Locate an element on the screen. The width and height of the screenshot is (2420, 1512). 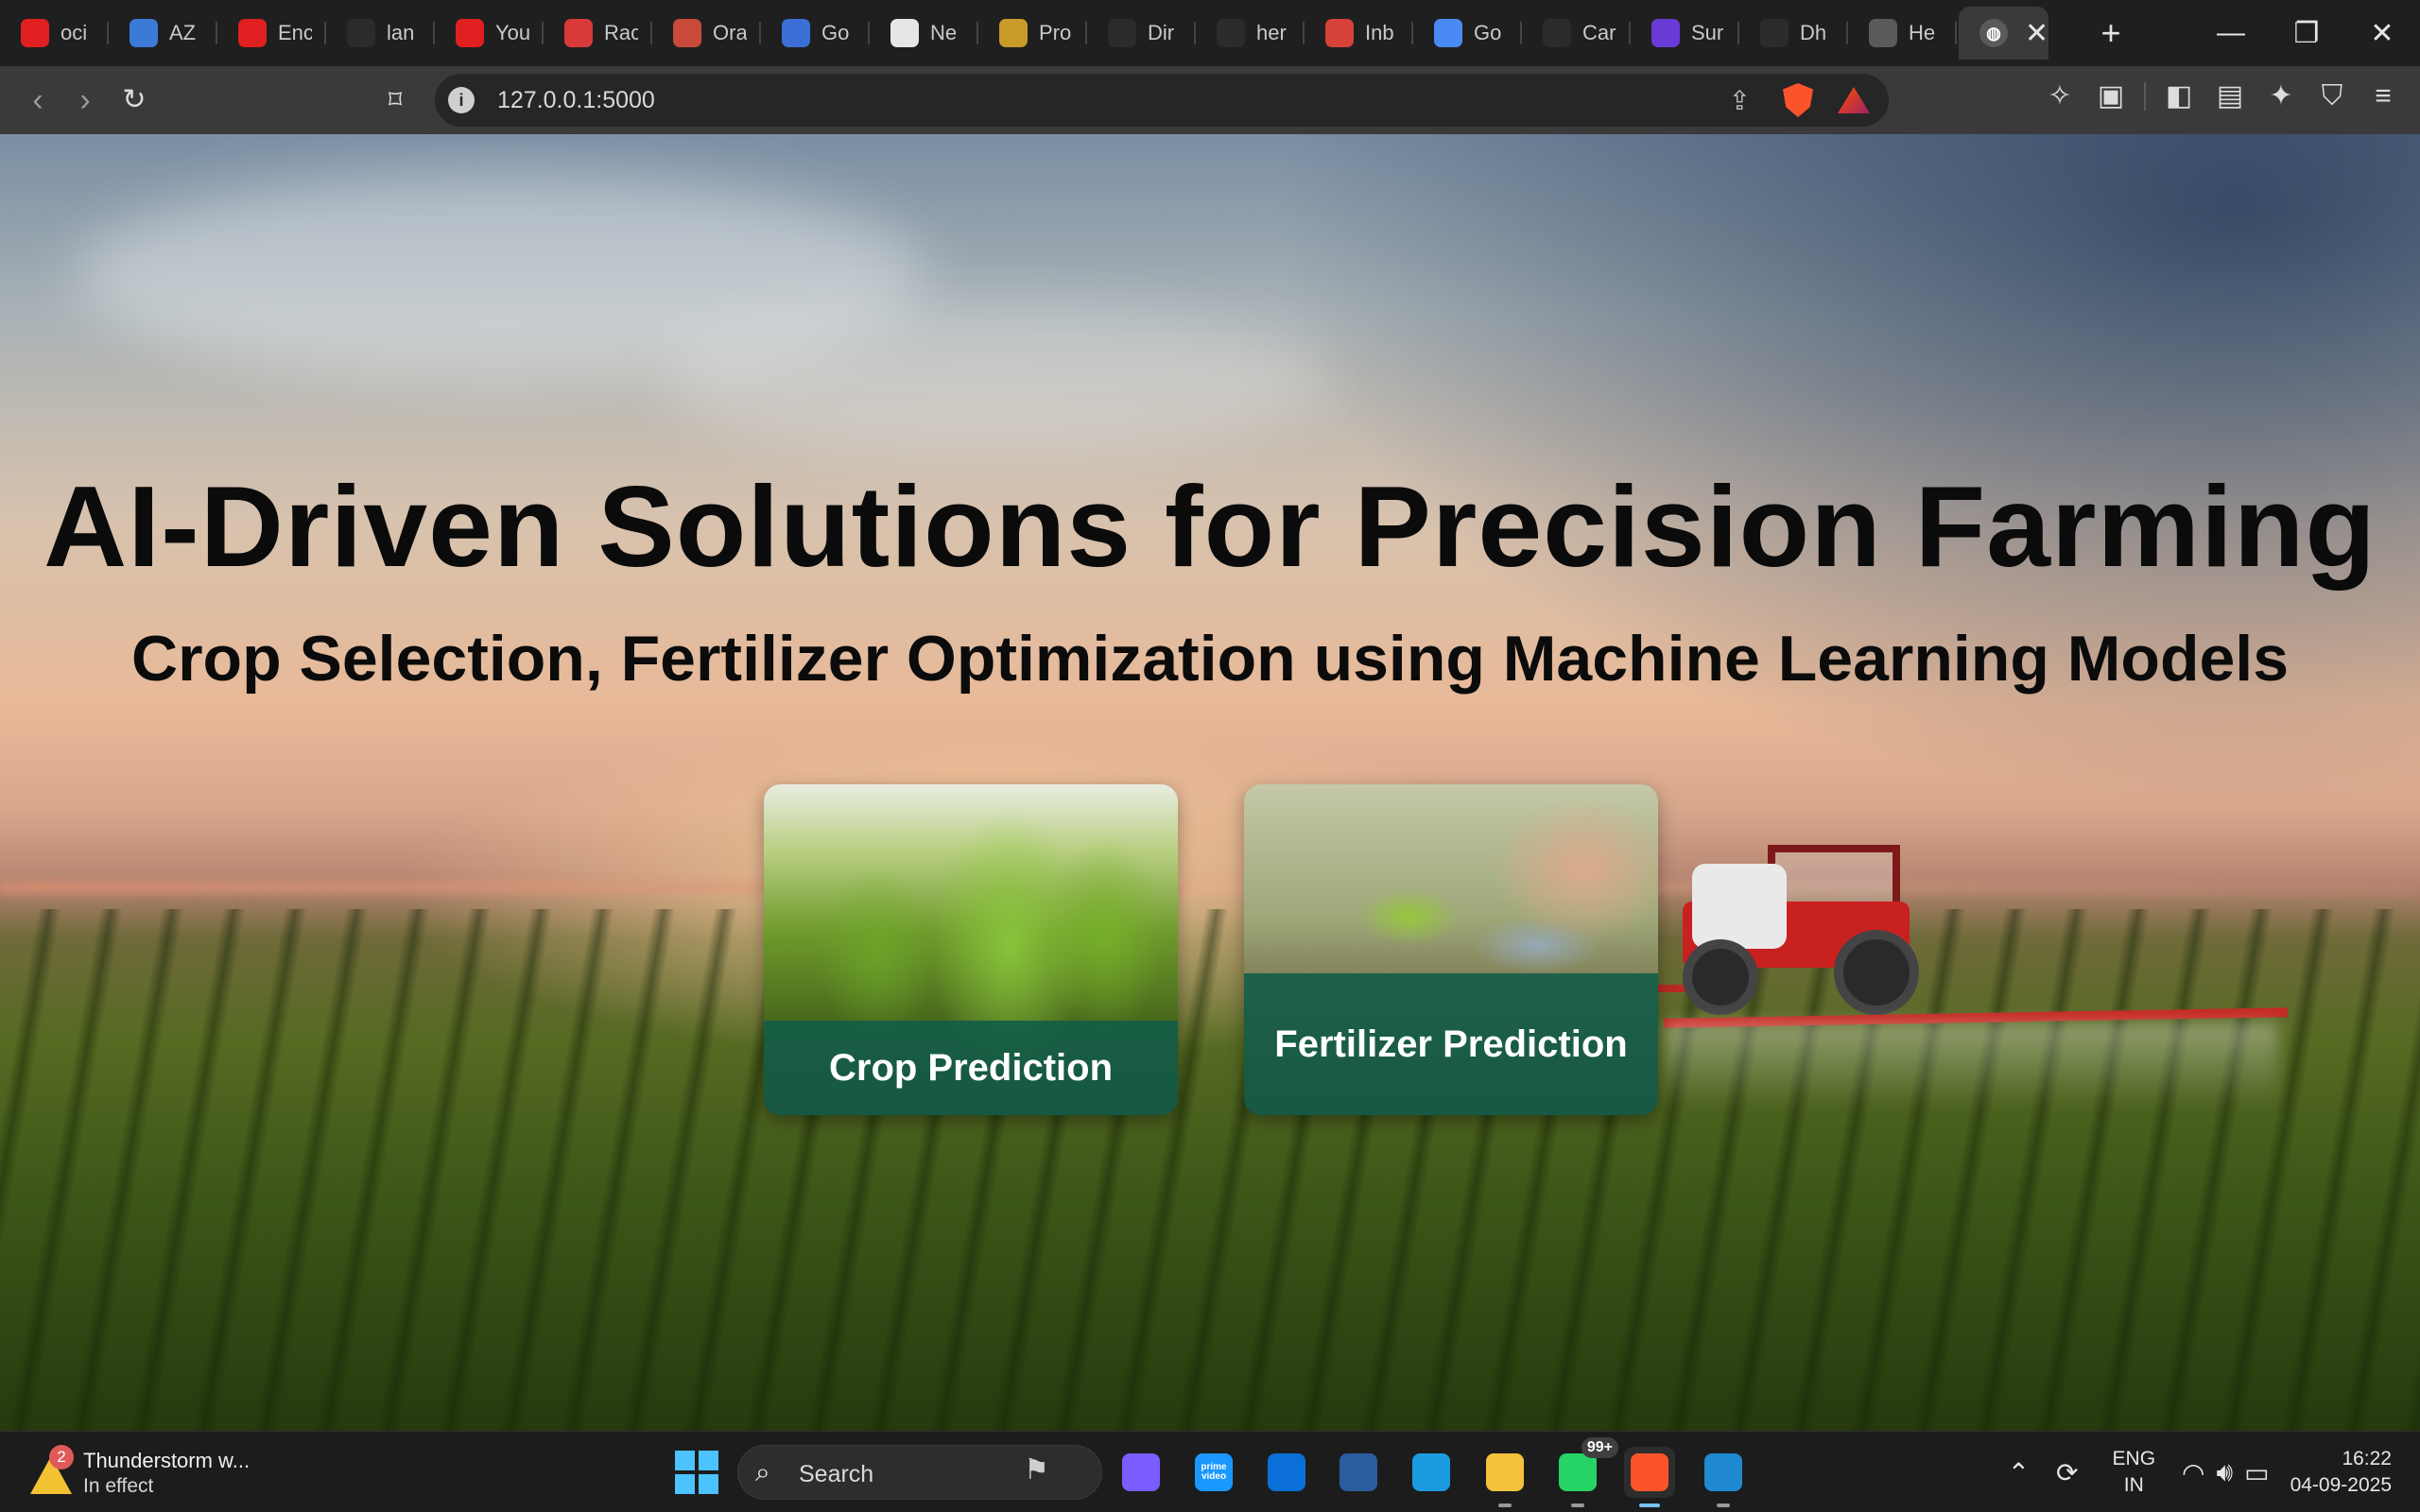
vscode-icon is located at coordinates (1723, 1477).